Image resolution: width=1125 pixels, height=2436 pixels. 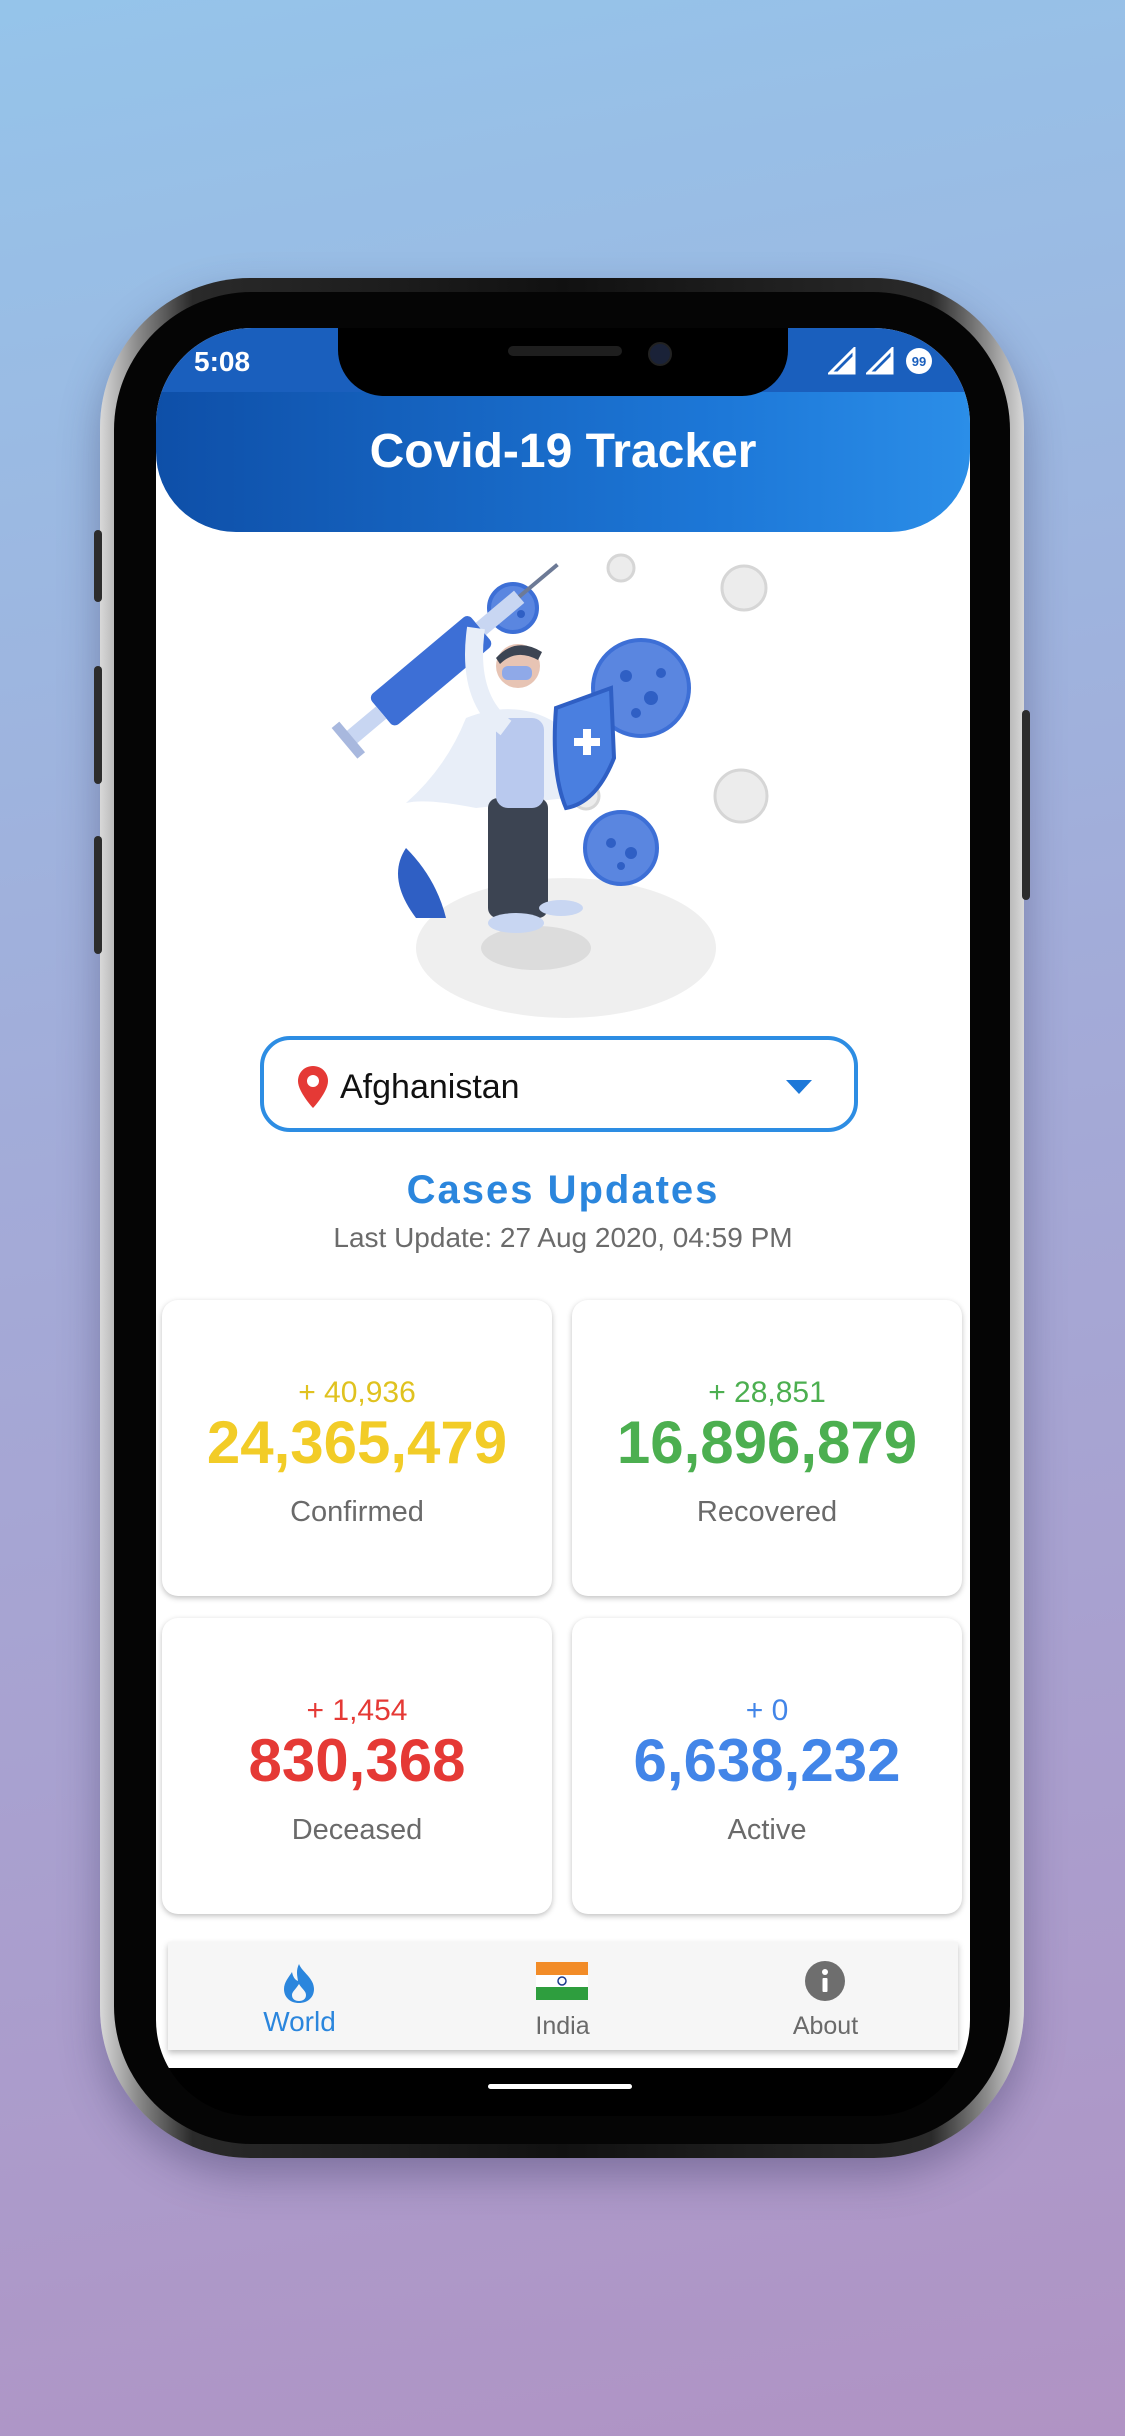 What do you see at coordinates (799, 1087) in the screenshot?
I see `chevron-down-icon` at bounding box center [799, 1087].